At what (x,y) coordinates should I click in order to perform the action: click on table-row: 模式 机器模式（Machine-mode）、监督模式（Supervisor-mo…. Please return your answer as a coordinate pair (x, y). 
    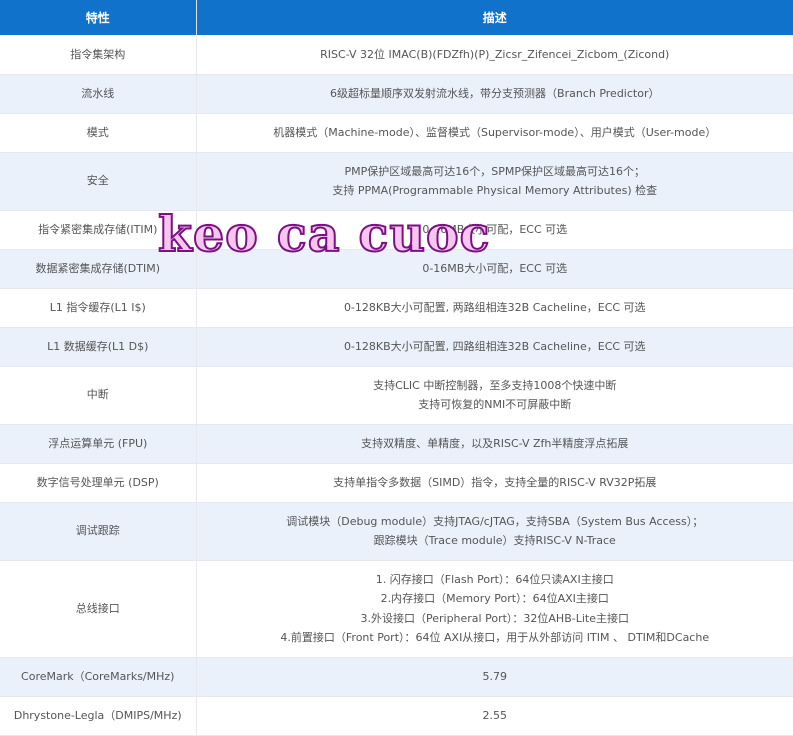
    Looking at the image, I should click on (396, 133).